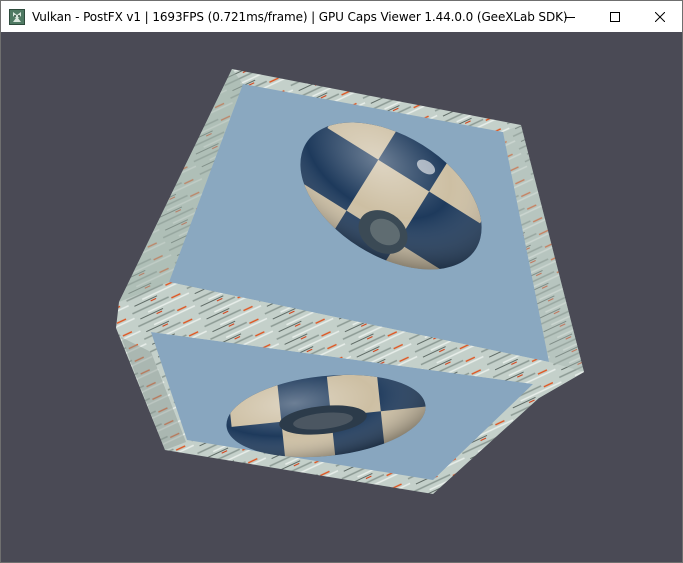  I want to click on minimize-button, so click(569, 16).